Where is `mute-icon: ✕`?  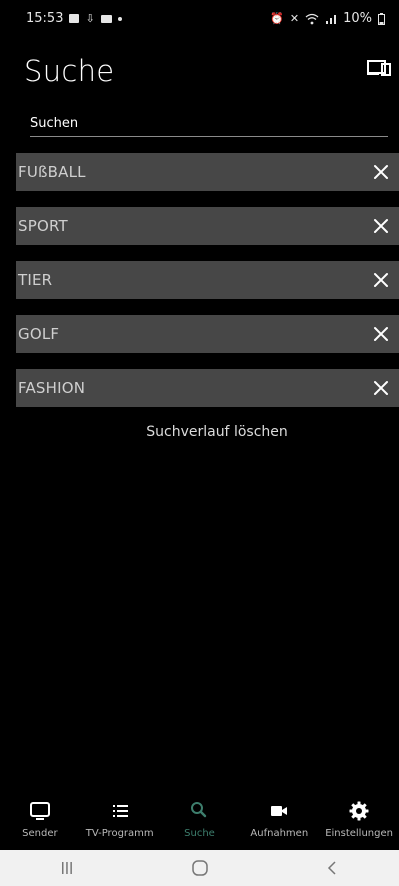
mute-icon: ✕ is located at coordinates (294, 18).